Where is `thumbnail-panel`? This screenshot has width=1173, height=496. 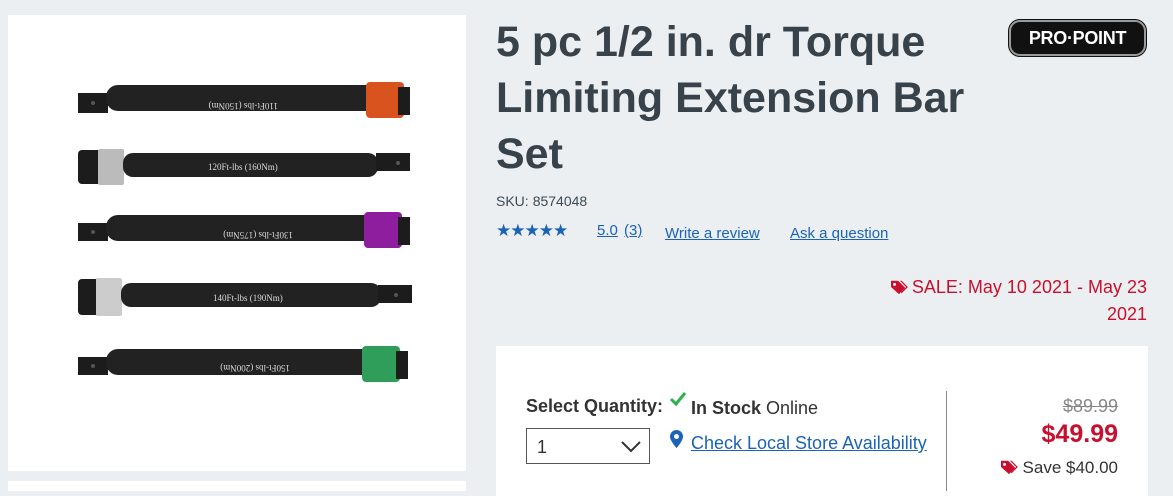
thumbnail-panel is located at coordinates (237, 486).